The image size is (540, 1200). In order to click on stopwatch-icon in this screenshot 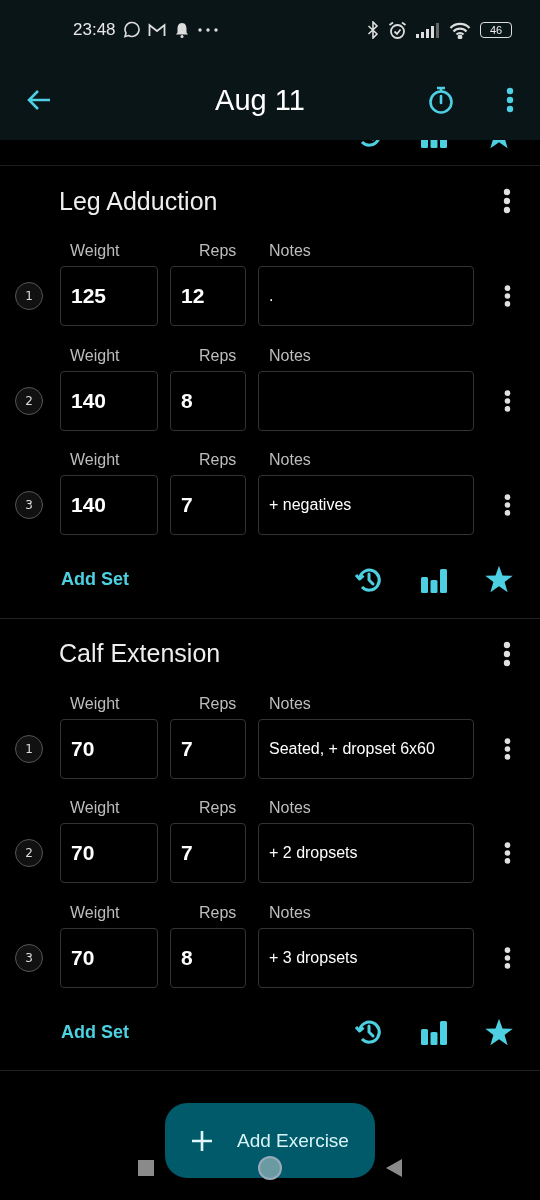, I will do `click(441, 100)`.